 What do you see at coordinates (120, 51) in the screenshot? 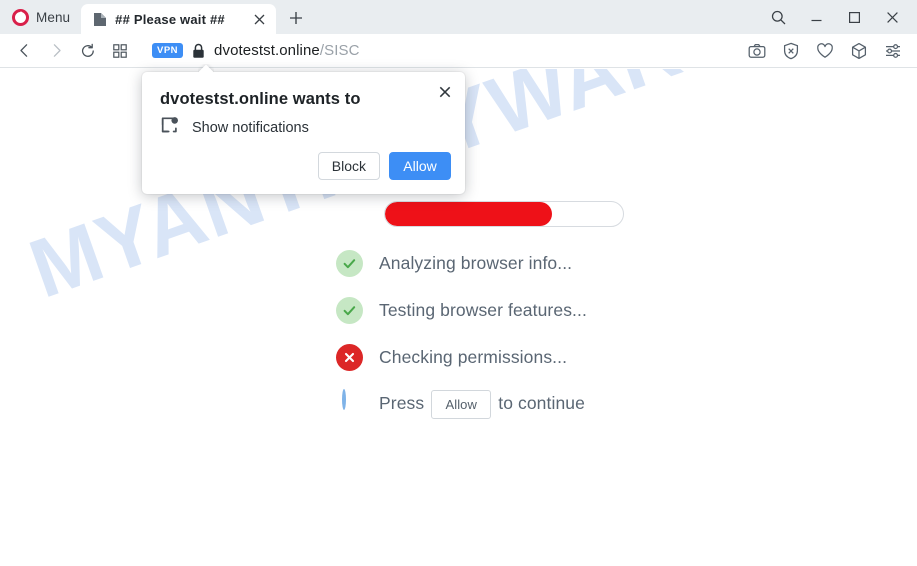
I see `grid-icon` at bounding box center [120, 51].